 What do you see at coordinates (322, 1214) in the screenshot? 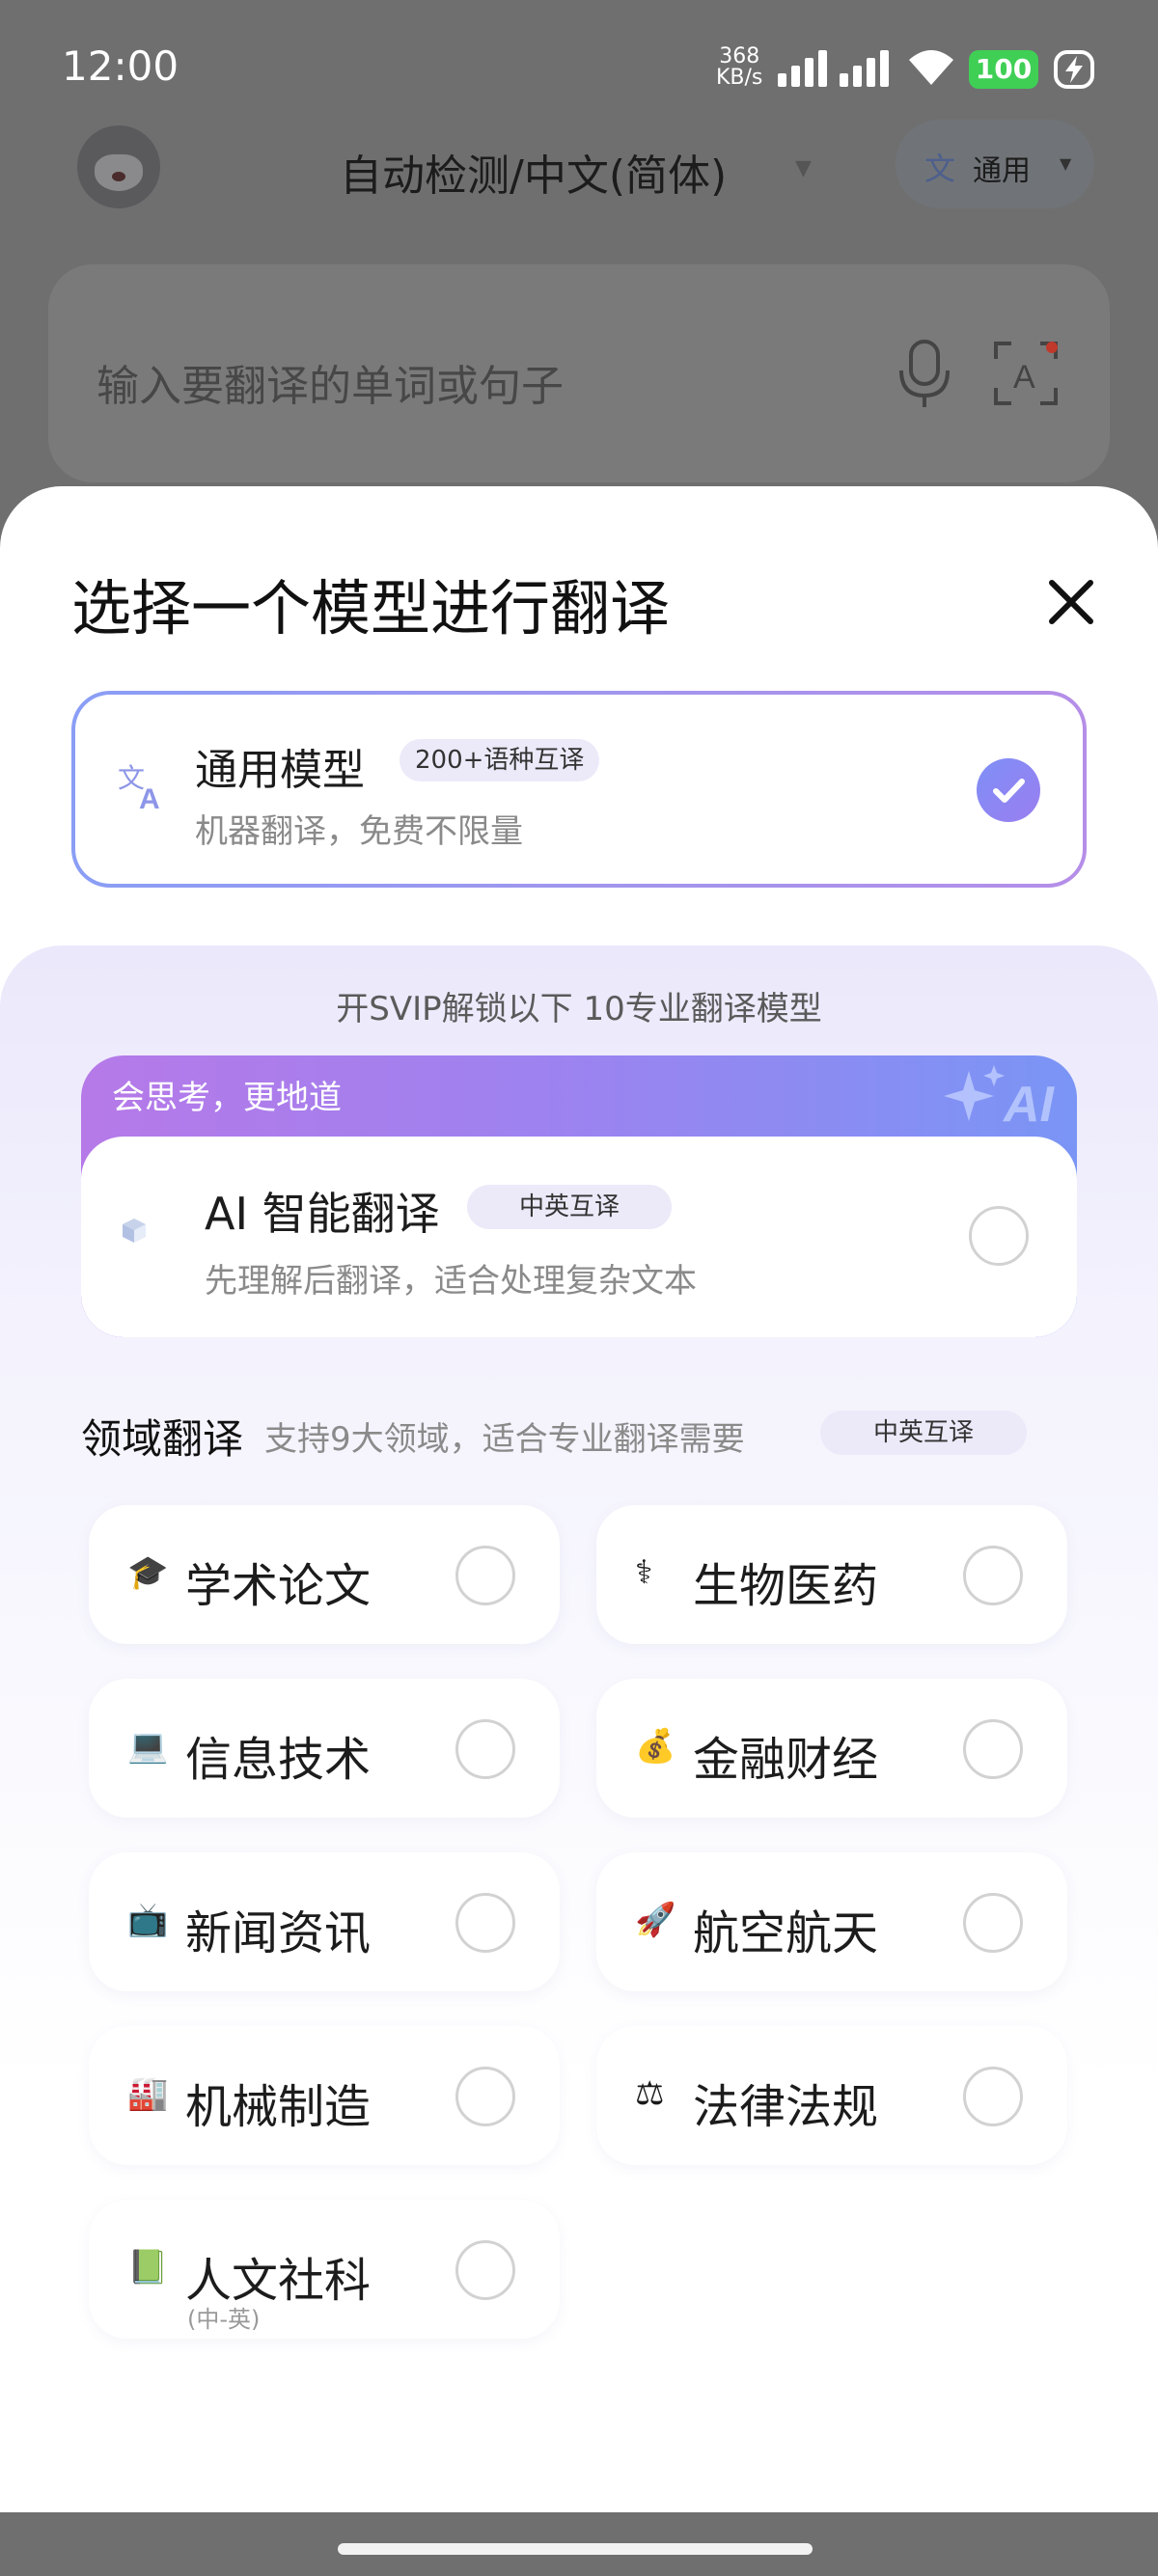
I see `model-name: AI 智能翻译` at bounding box center [322, 1214].